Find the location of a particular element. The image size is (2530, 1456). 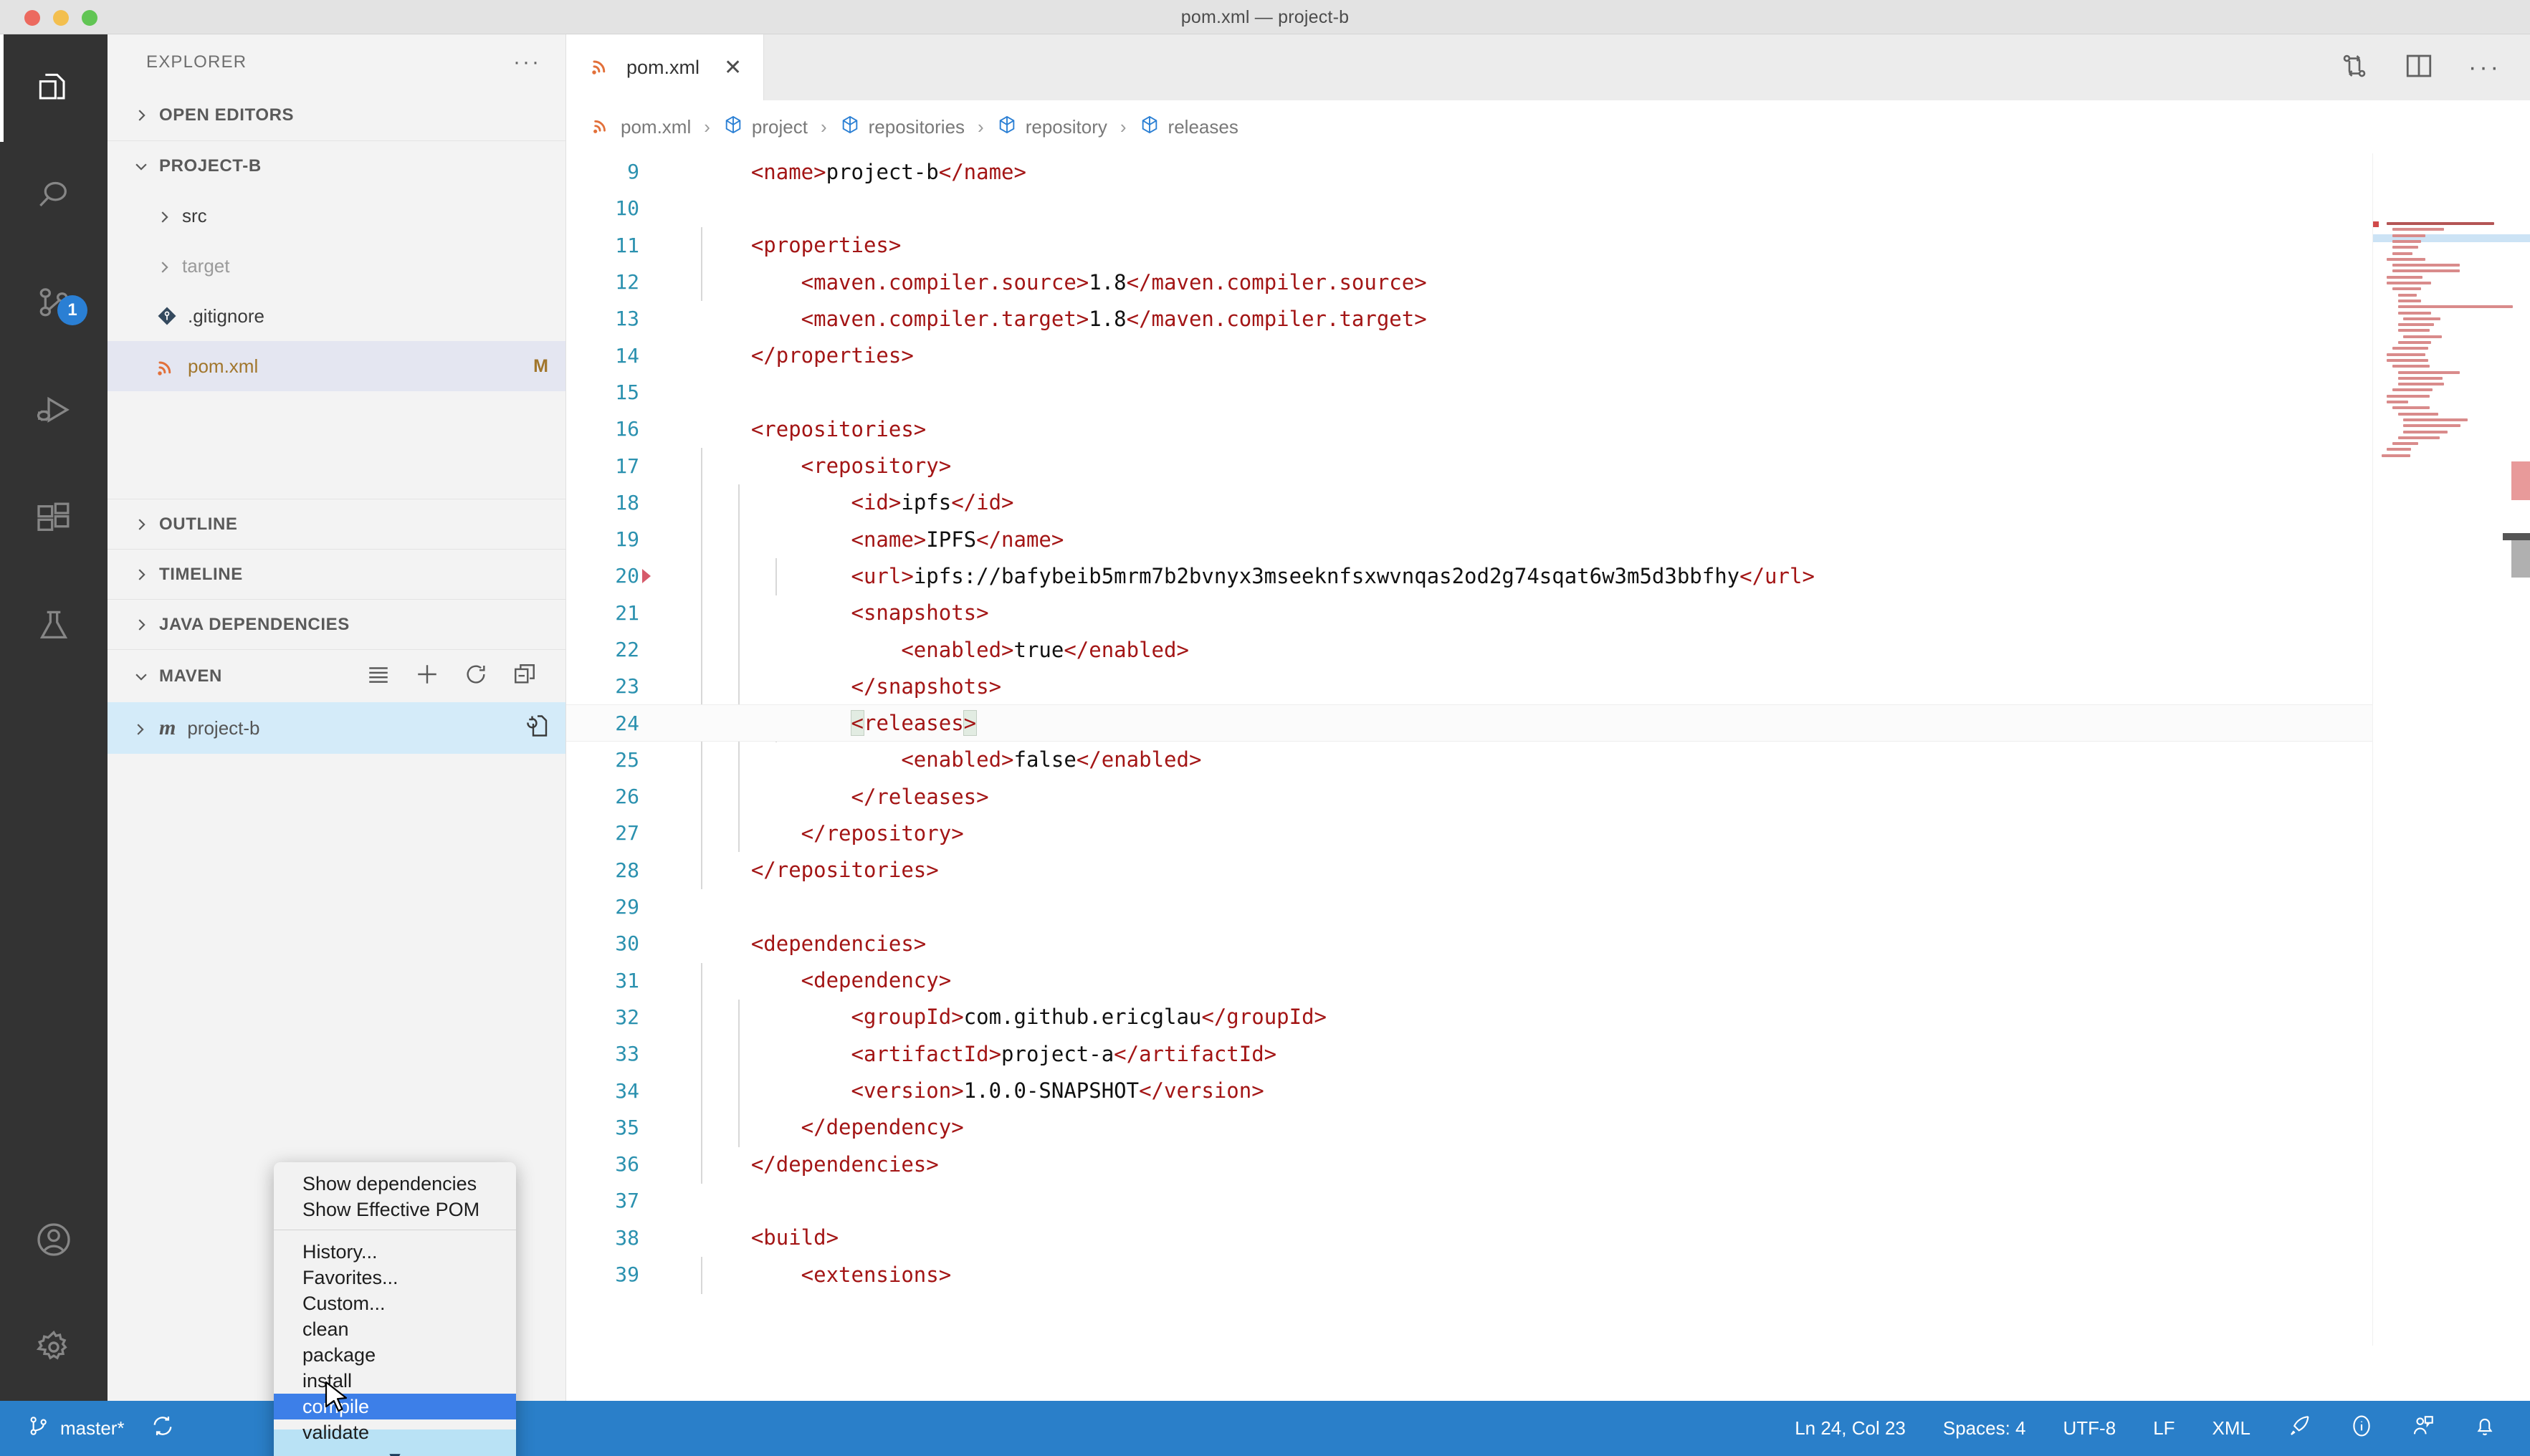

mouse-cursor-icon is located at coordinates (337, 1399).